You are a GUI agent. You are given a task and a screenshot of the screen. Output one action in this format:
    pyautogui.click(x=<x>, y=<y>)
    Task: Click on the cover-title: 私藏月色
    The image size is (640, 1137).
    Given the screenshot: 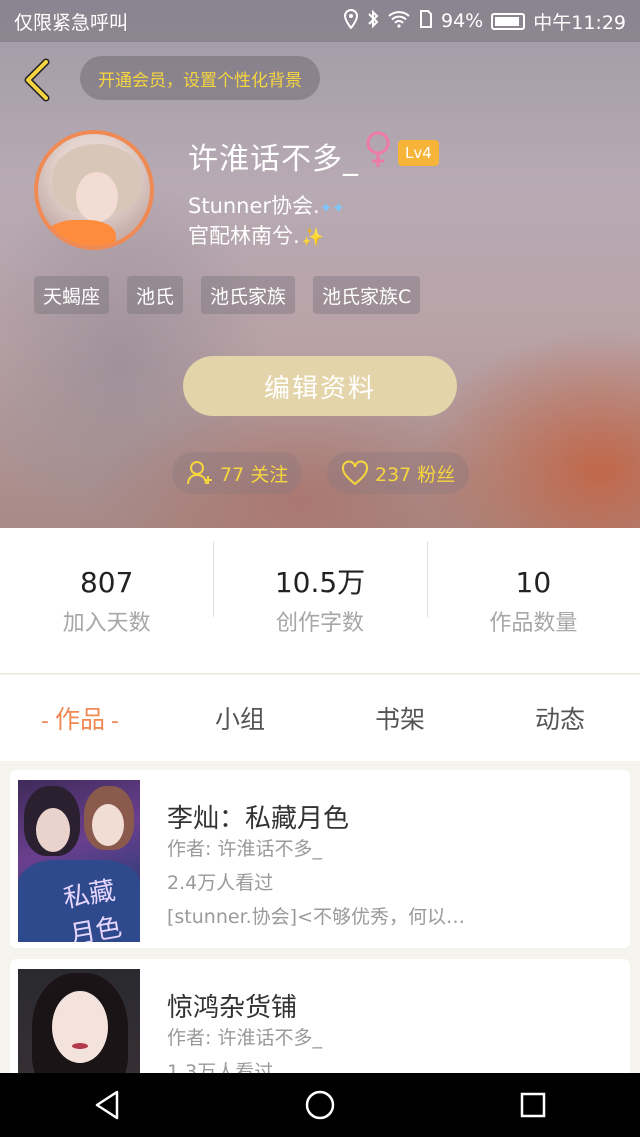 What is the action you would take?
    pyautogui.click(x=93, y=908)
    